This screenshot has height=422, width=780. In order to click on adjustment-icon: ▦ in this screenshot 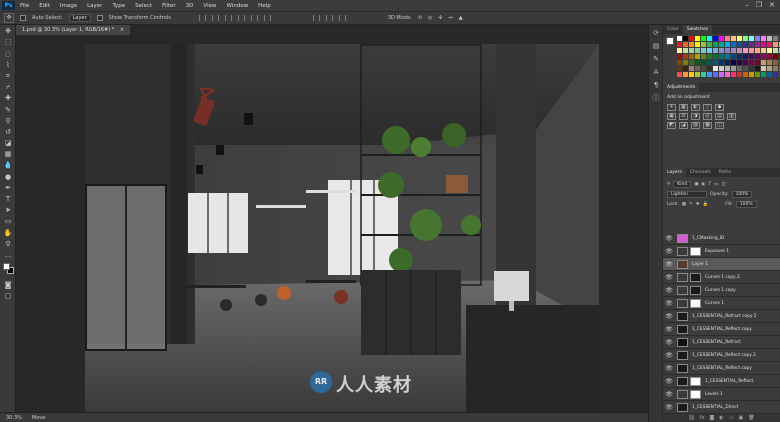, I will do `click(683, 107)`.